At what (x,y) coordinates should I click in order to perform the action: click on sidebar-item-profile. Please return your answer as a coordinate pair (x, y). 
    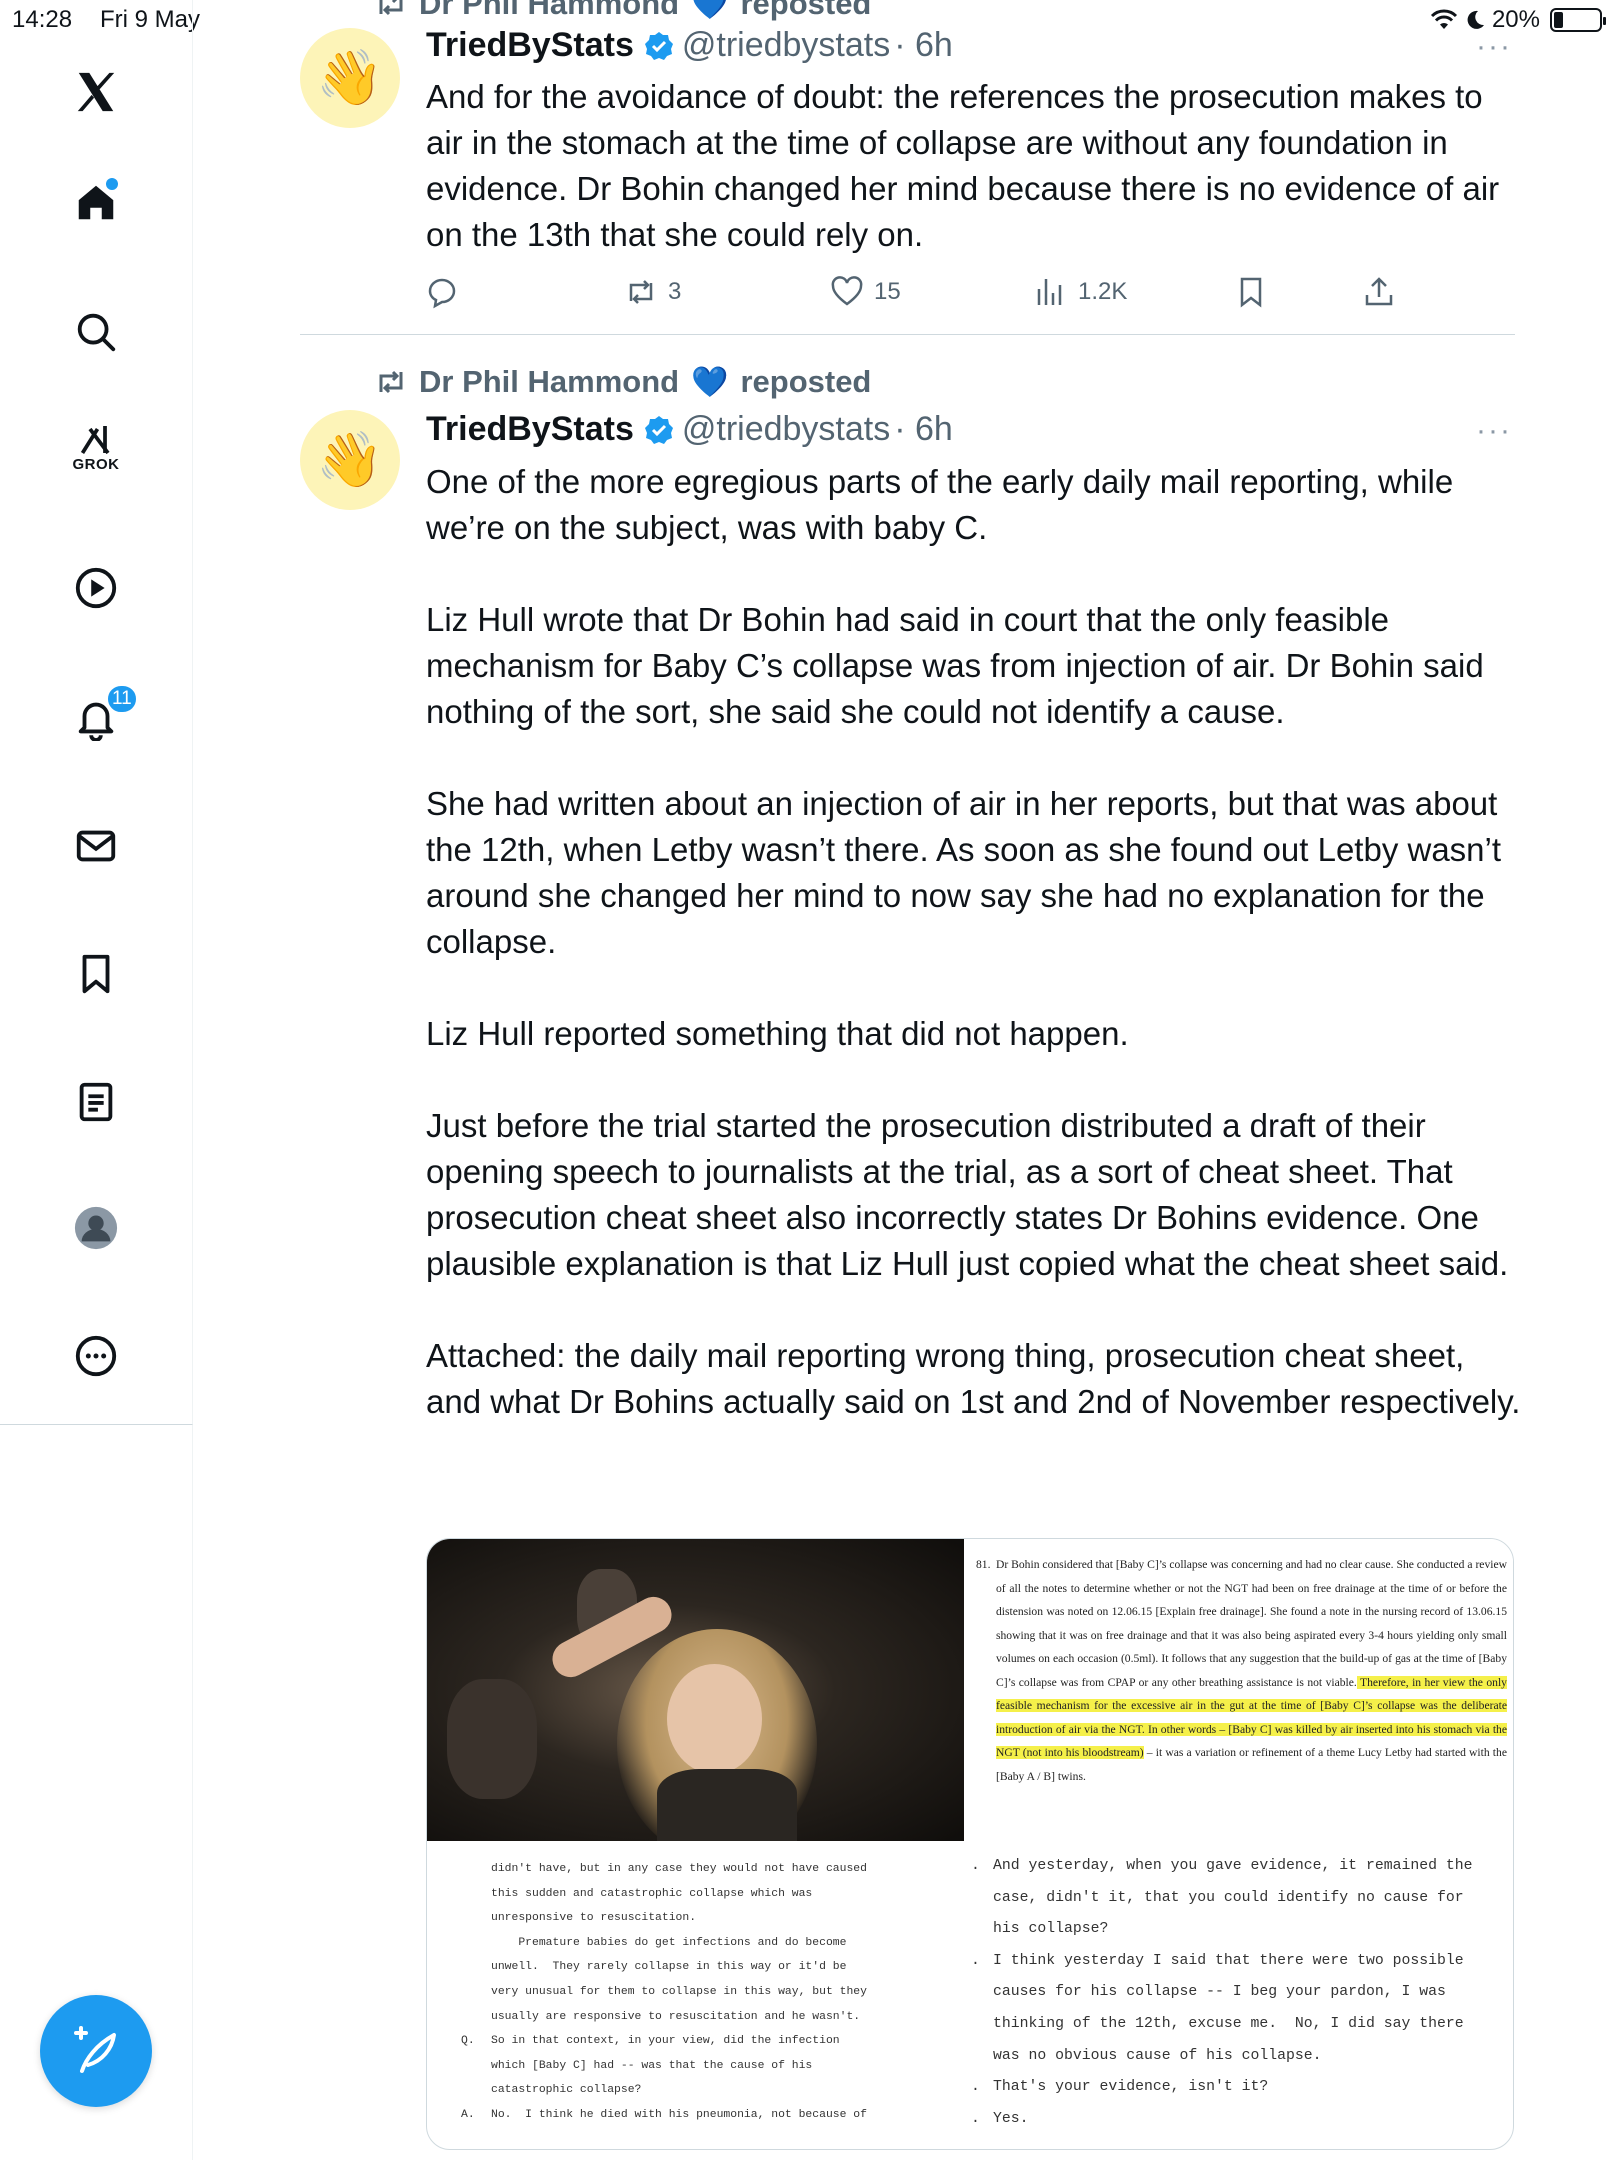
    Looking at the image, I should click on (96, 1228).